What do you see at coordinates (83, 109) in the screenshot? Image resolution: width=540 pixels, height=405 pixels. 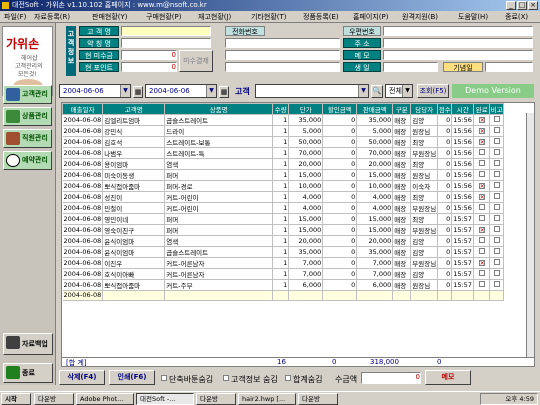 I see `column-header: 매출일자` at bounding box center [83, 109].